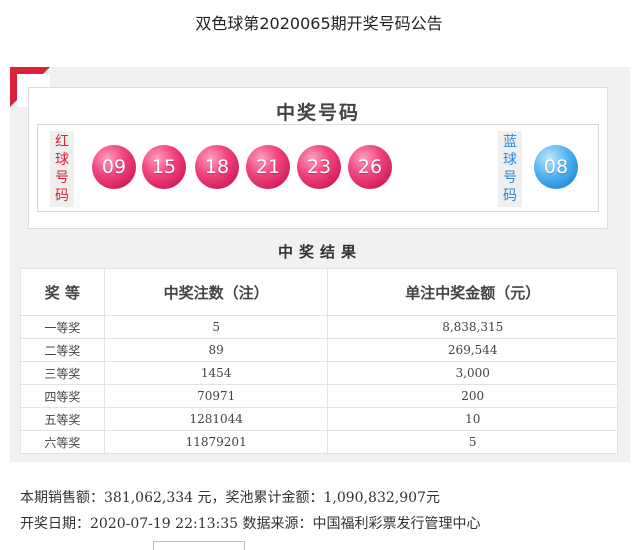  I want to click on winner-count: 11879201, so click(216, 442).